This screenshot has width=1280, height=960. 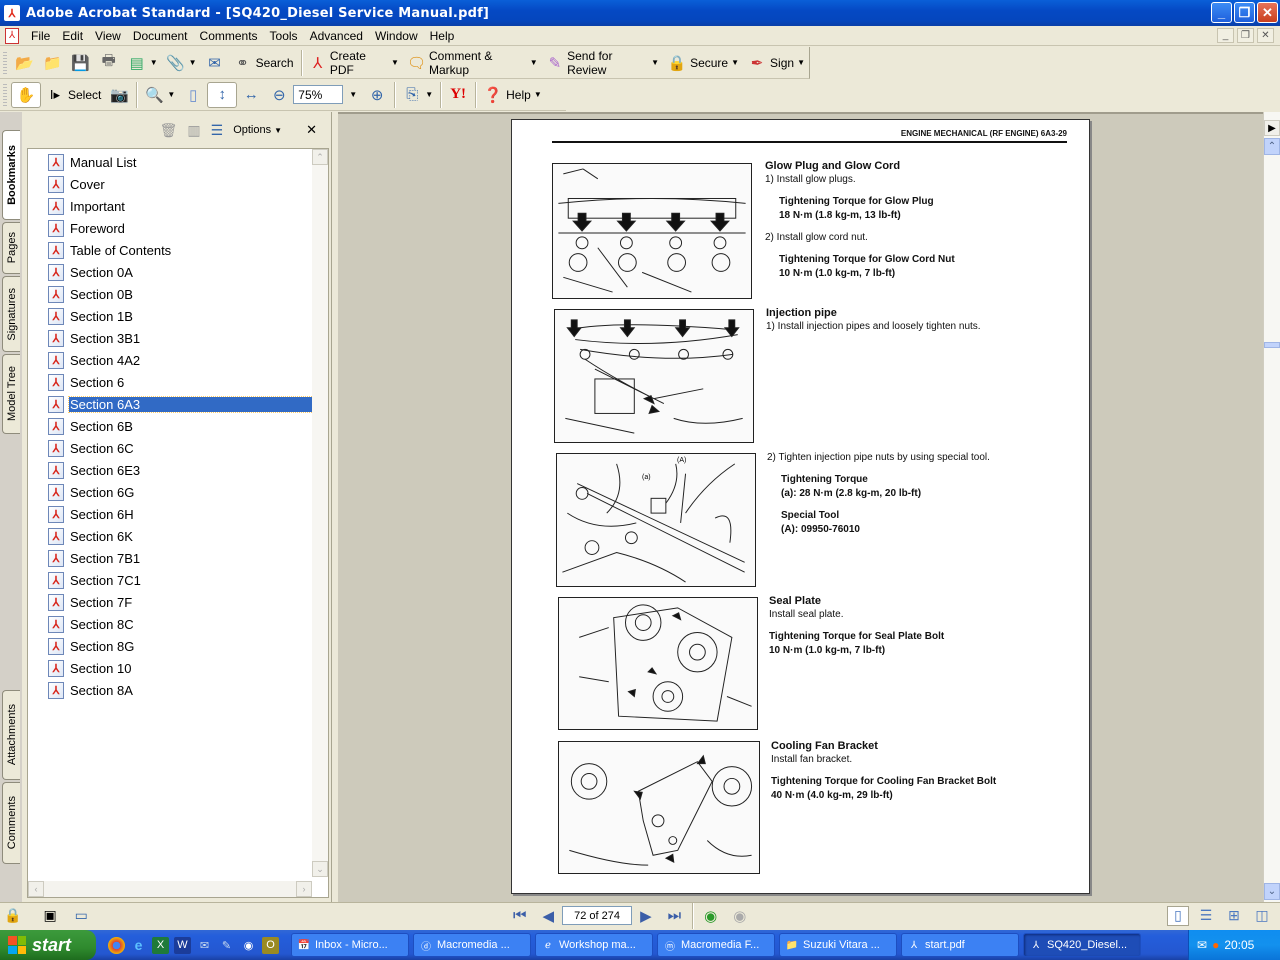 I want to click on yahoo-button: Y!, so click(x=458, y=95).